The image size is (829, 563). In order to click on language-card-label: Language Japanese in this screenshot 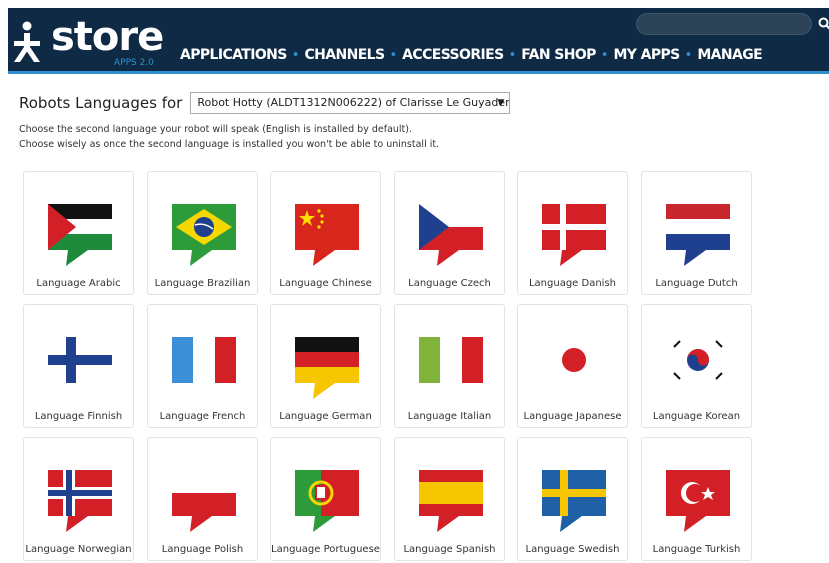, I will do `click(572, 416)`.